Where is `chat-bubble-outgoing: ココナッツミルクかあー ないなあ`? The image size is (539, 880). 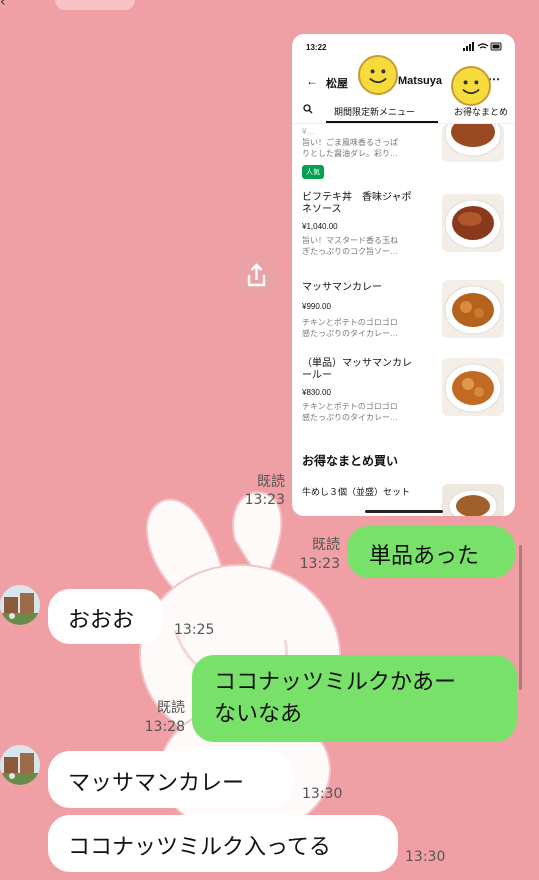 chat-bubble-outgoing: ココナッツミルクかあー ないなあ is located at coordinates (354, 698).